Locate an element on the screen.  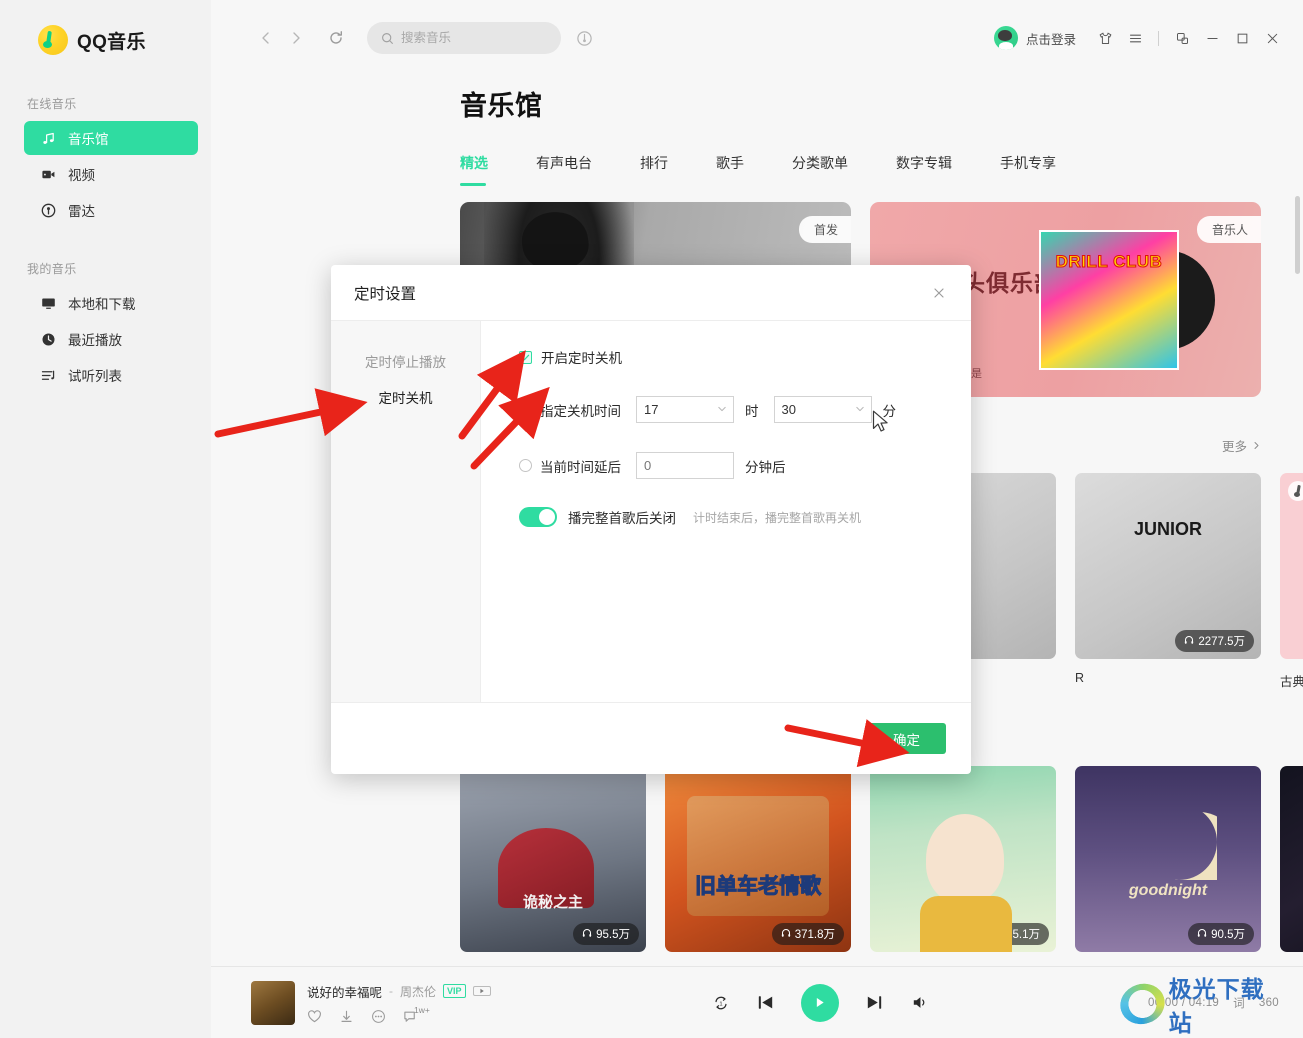
sidebar-item-label: 雷达 is located at coordinates (81, 211).